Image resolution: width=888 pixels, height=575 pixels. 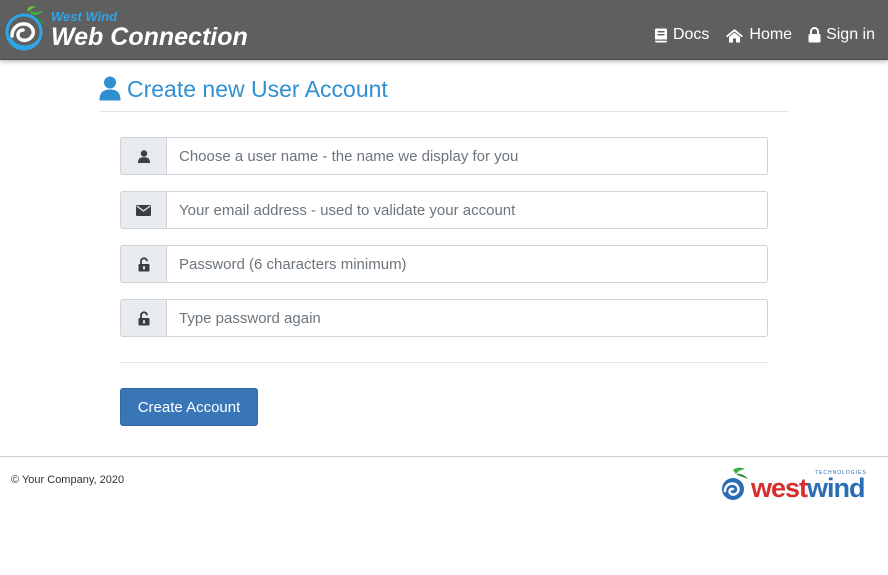 What do you see at coordinates (808, 488) in the screenshot?
I see `westwind-wordmark: westwind` at bounding box center [808, 488].